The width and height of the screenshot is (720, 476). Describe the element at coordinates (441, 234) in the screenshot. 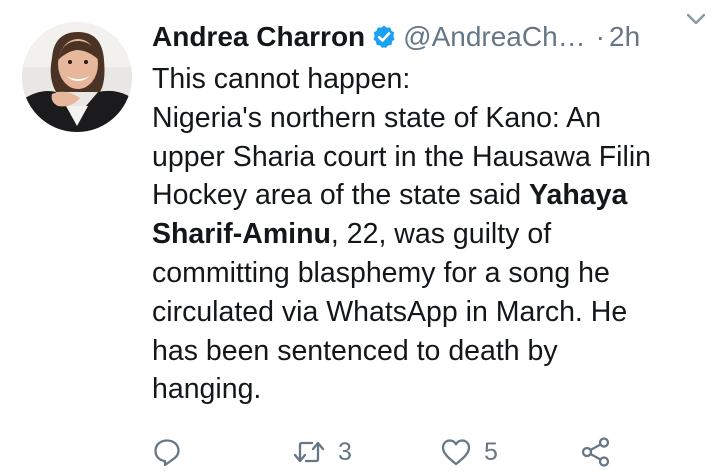

I see `tweet-text-segment: , 22, was guilty of` at that location.